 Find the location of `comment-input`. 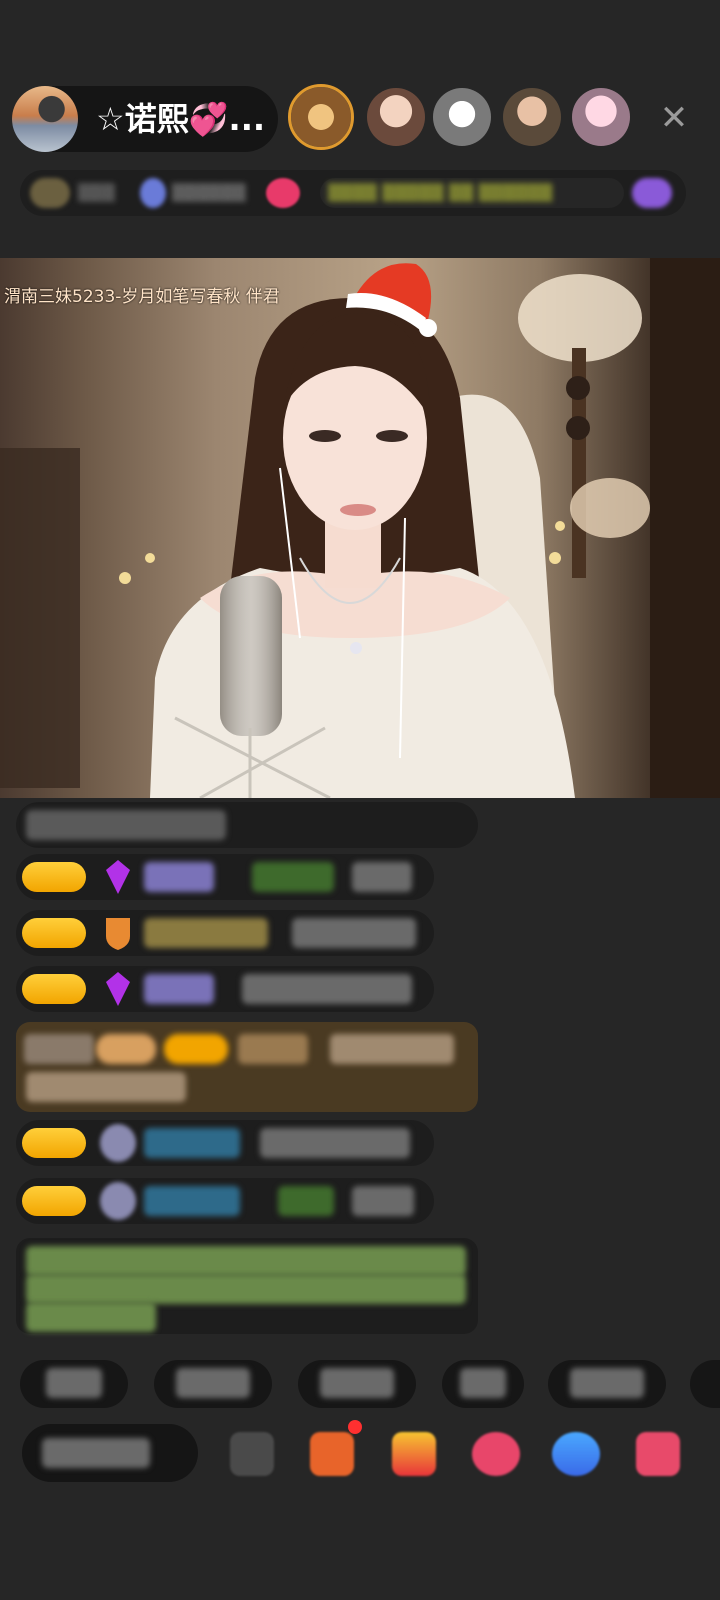

comment-input is located at coordinates (110, 1453).